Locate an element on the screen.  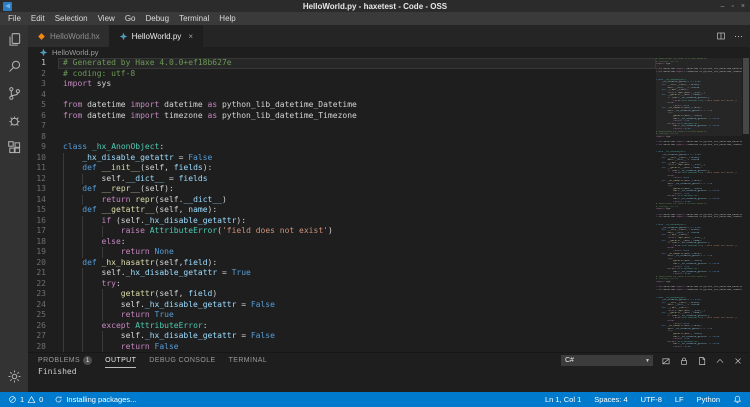
code-line: 3 import sys is located at coordinates (342, 84).